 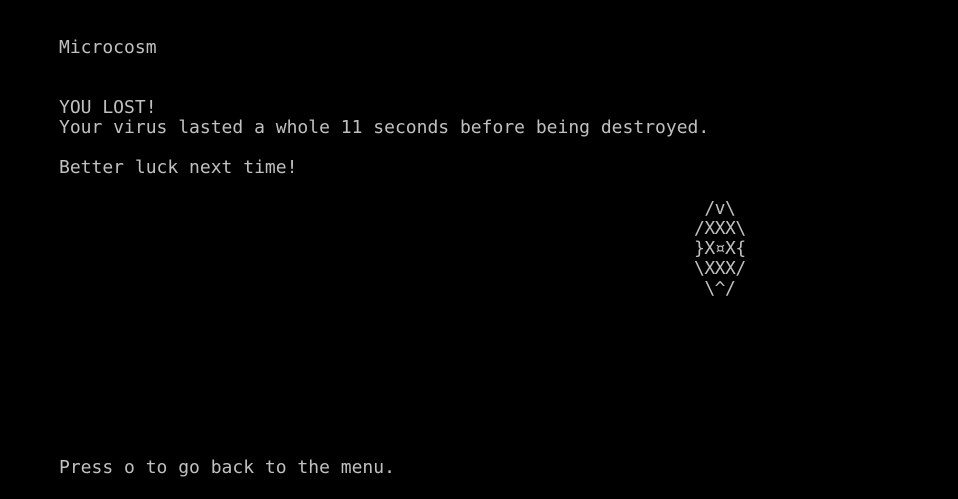 I want to click on game-title: Microcosm, so click(x=108, y=47).